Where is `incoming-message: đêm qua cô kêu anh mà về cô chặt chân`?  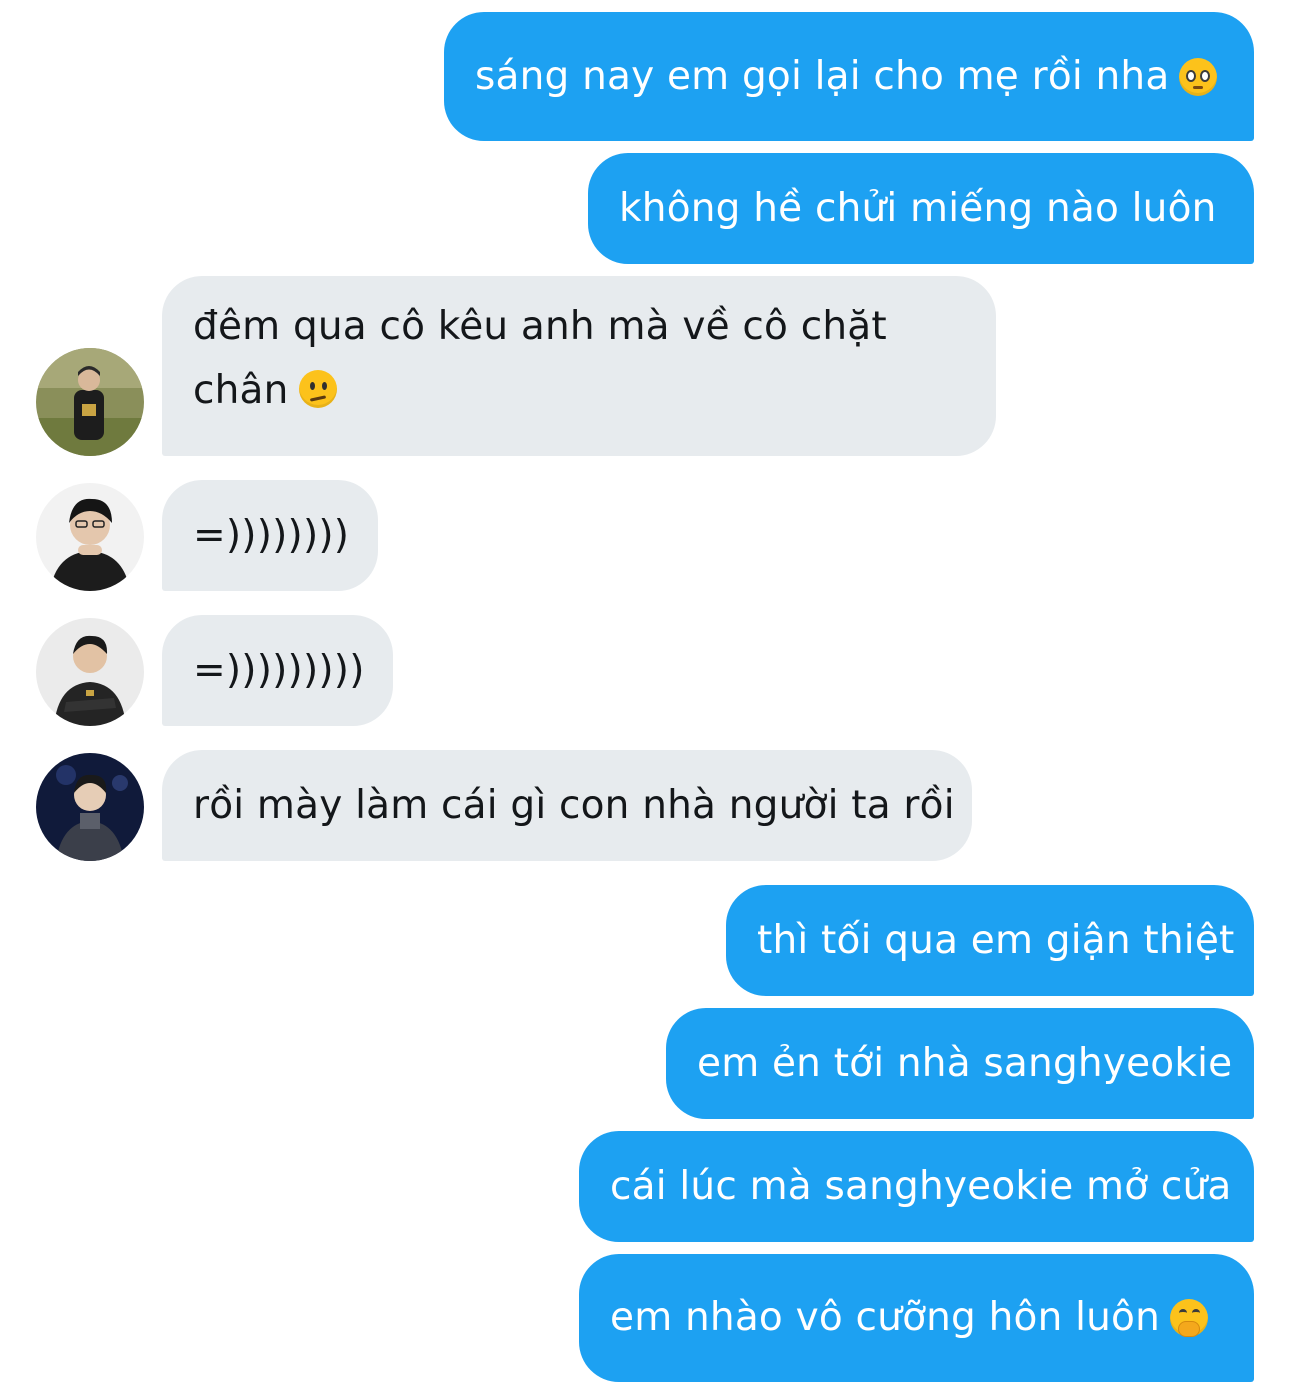 incoming-message: đêm qua cô kêu anh mà về cô chặt chân is located at coordinates (579, 366).